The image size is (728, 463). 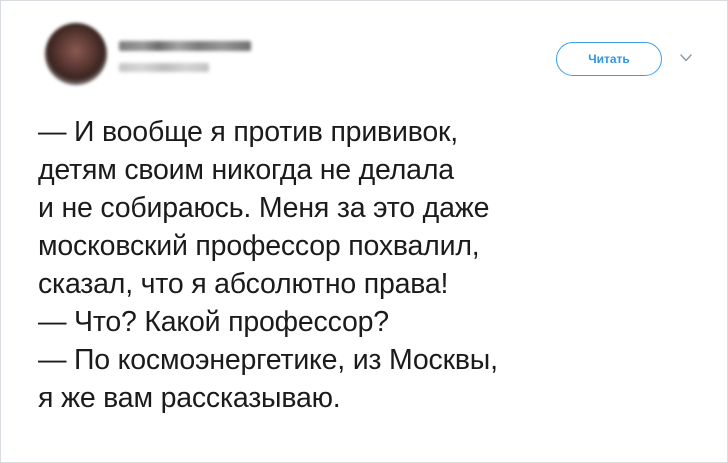 What do you see at coordinates (185, 46) in the screenshot?
I see `author-name-blurred` at bounding box center [185, 46].